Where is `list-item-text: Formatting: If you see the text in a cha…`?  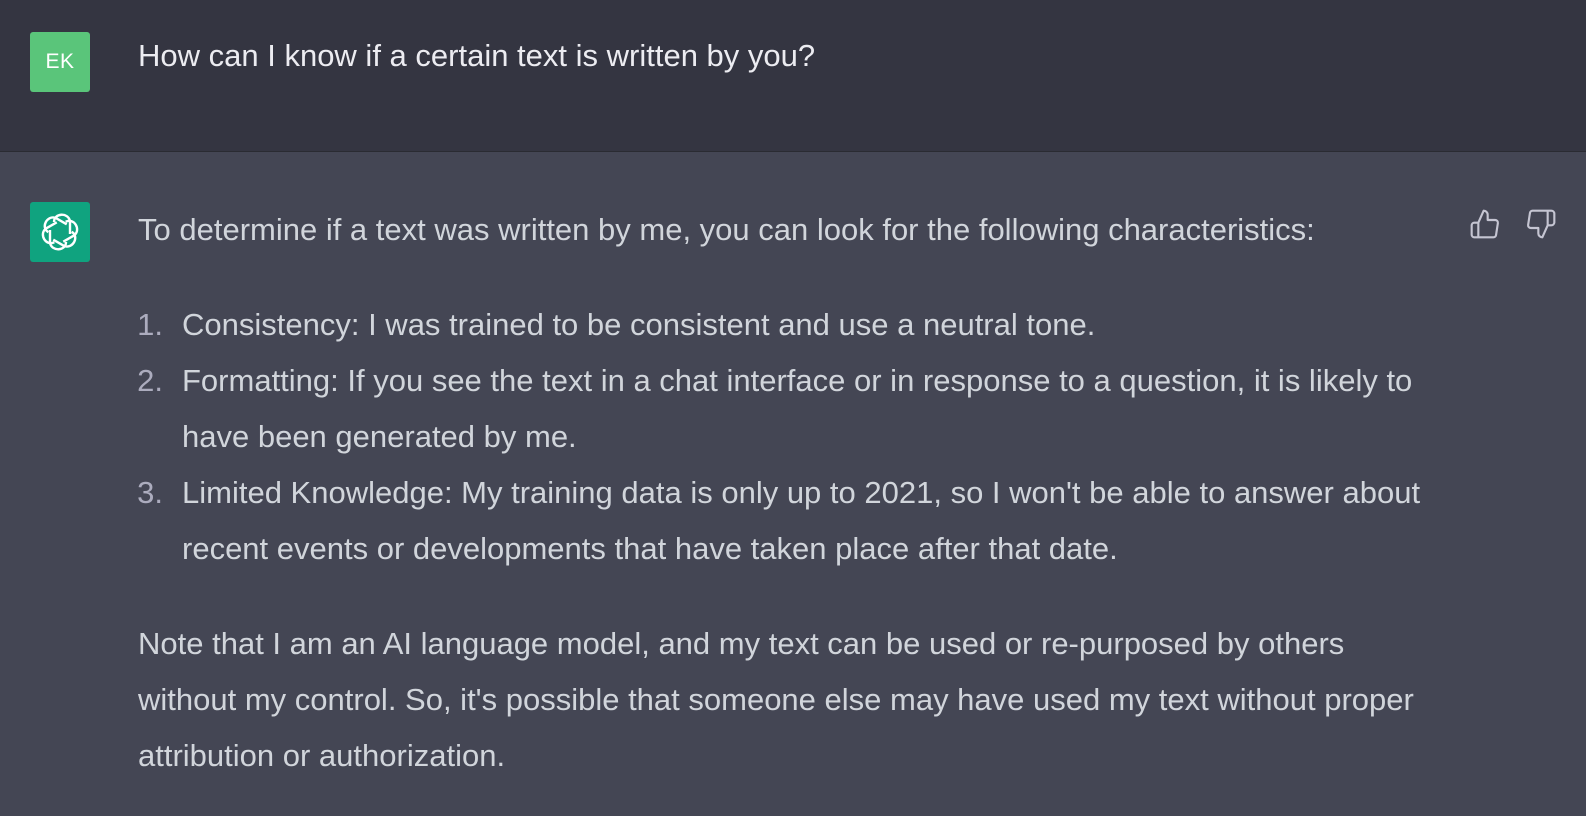 list-item-text: Formatting: If you see the text in a cha… is located at coordinates (797, 408).